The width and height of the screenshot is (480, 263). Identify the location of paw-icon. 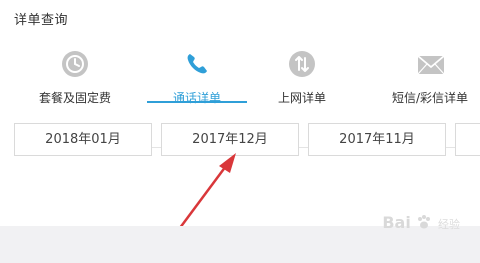
(424, 222).